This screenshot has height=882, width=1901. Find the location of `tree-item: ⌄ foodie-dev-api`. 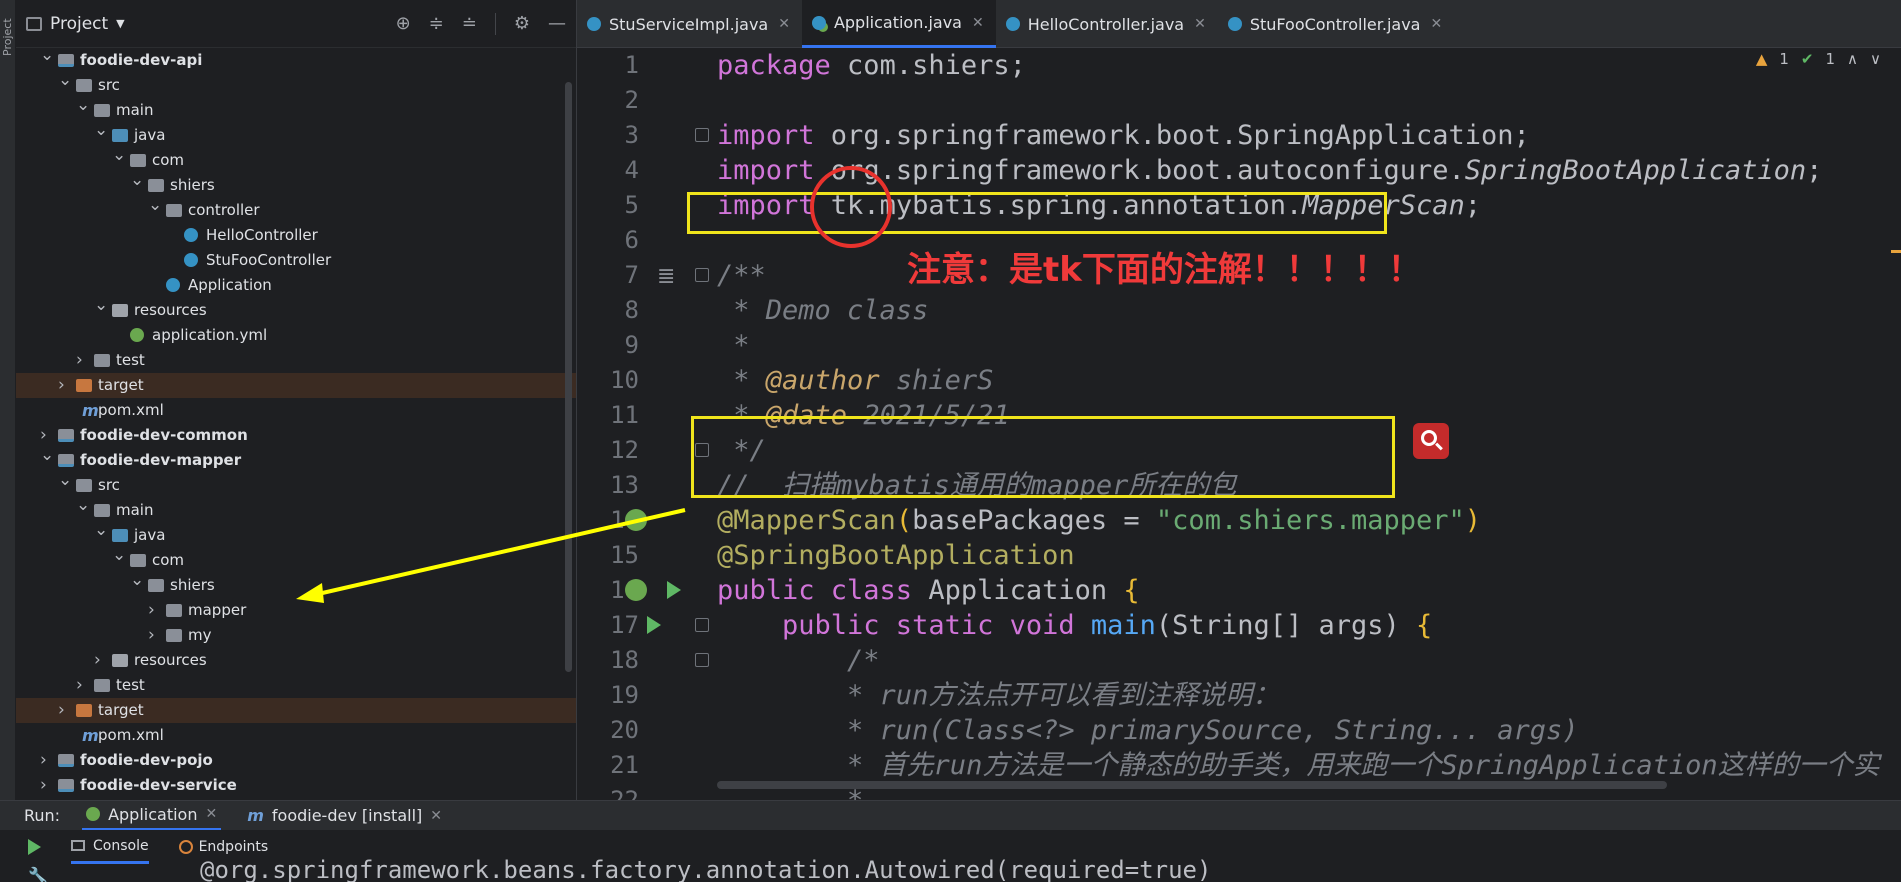

tree-item: ⌄ foodie-dev-api is located at coordinates (296, 59).